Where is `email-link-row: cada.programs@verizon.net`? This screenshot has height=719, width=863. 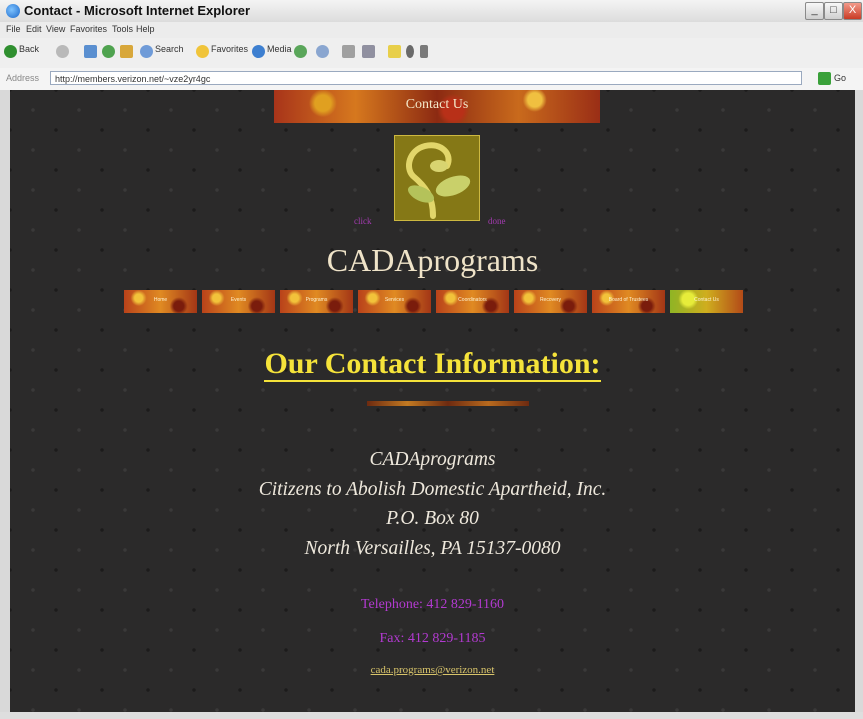
email-link-row: cada.programs@verizon.net is located at coordinates (432, 670).